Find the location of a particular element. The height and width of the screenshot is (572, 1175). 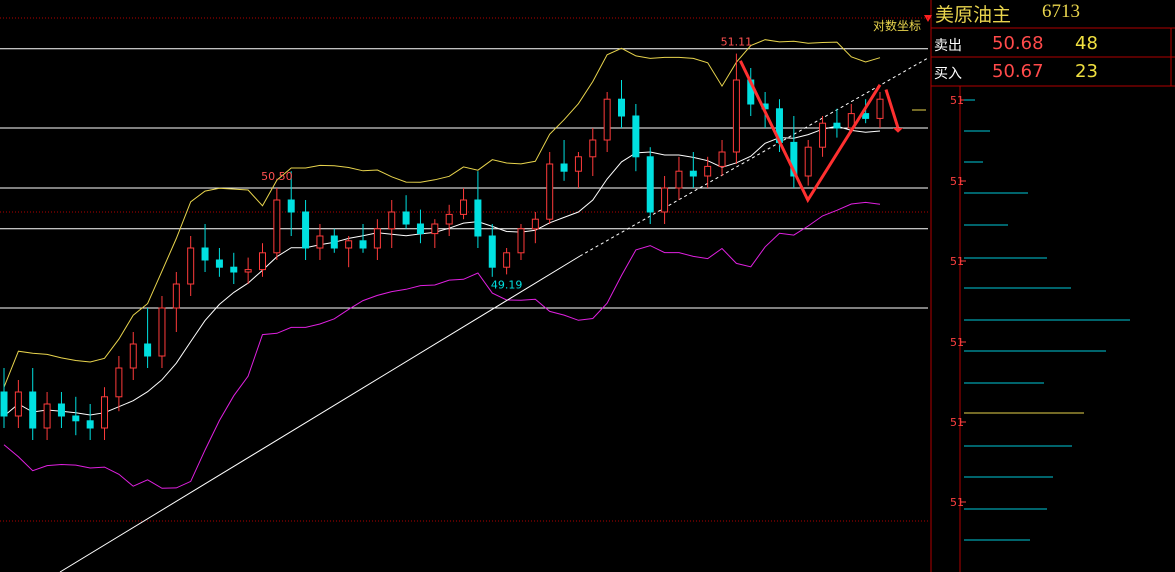

buy-volume: 23 is located at coordinates (1086, 71).